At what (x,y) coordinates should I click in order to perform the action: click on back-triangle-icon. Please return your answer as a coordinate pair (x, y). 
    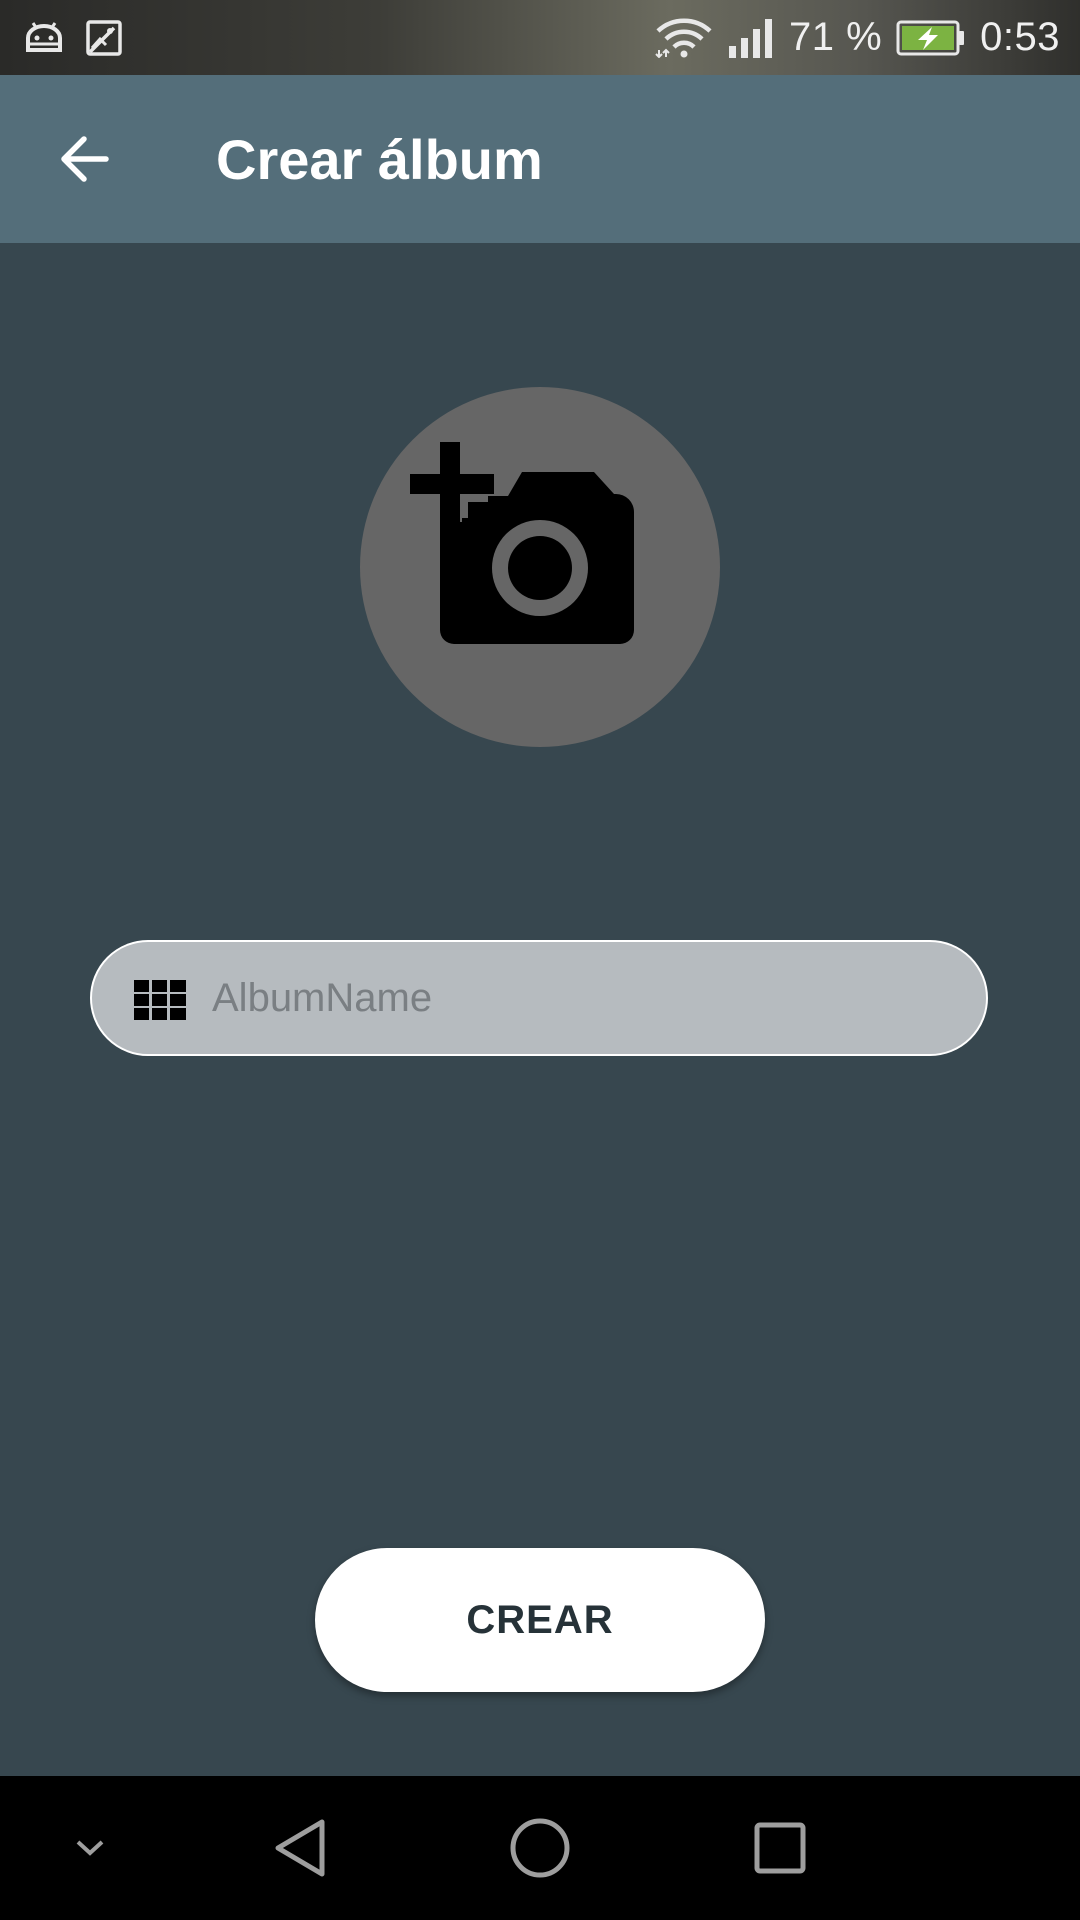
    Looking at the image, I should click on (300, 1848).